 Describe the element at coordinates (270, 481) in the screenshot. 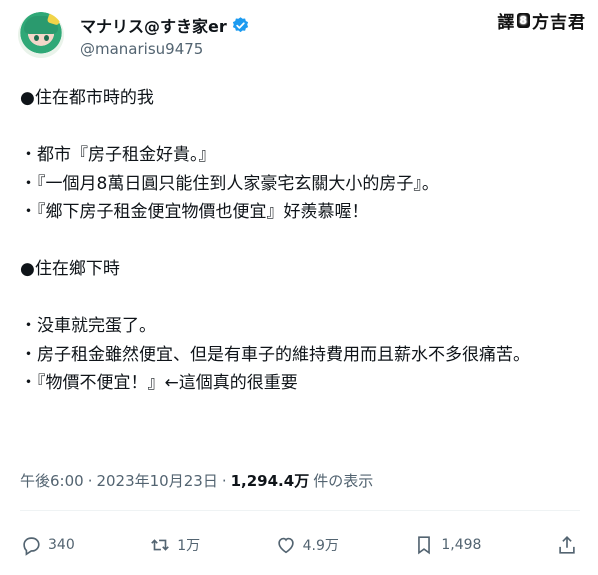

I see `view-count: 1,294.4万` at that location.